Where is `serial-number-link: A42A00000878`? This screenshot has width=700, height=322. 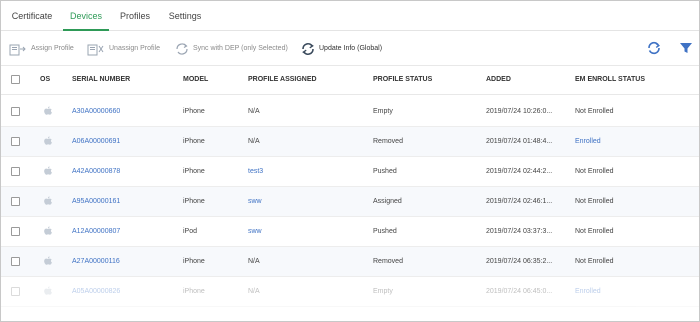
serial-number-link: A42A00000878 is located at coordinates (96, 171).